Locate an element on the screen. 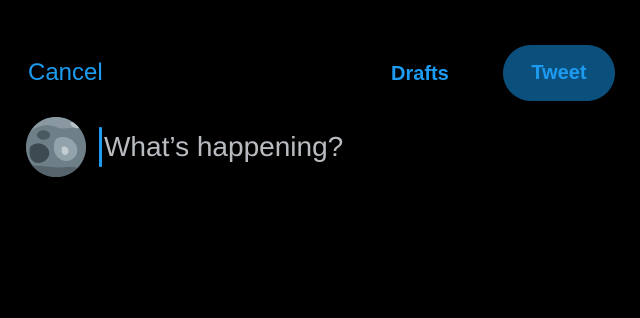  tweet-text-input is located at coordinates (354, 147).